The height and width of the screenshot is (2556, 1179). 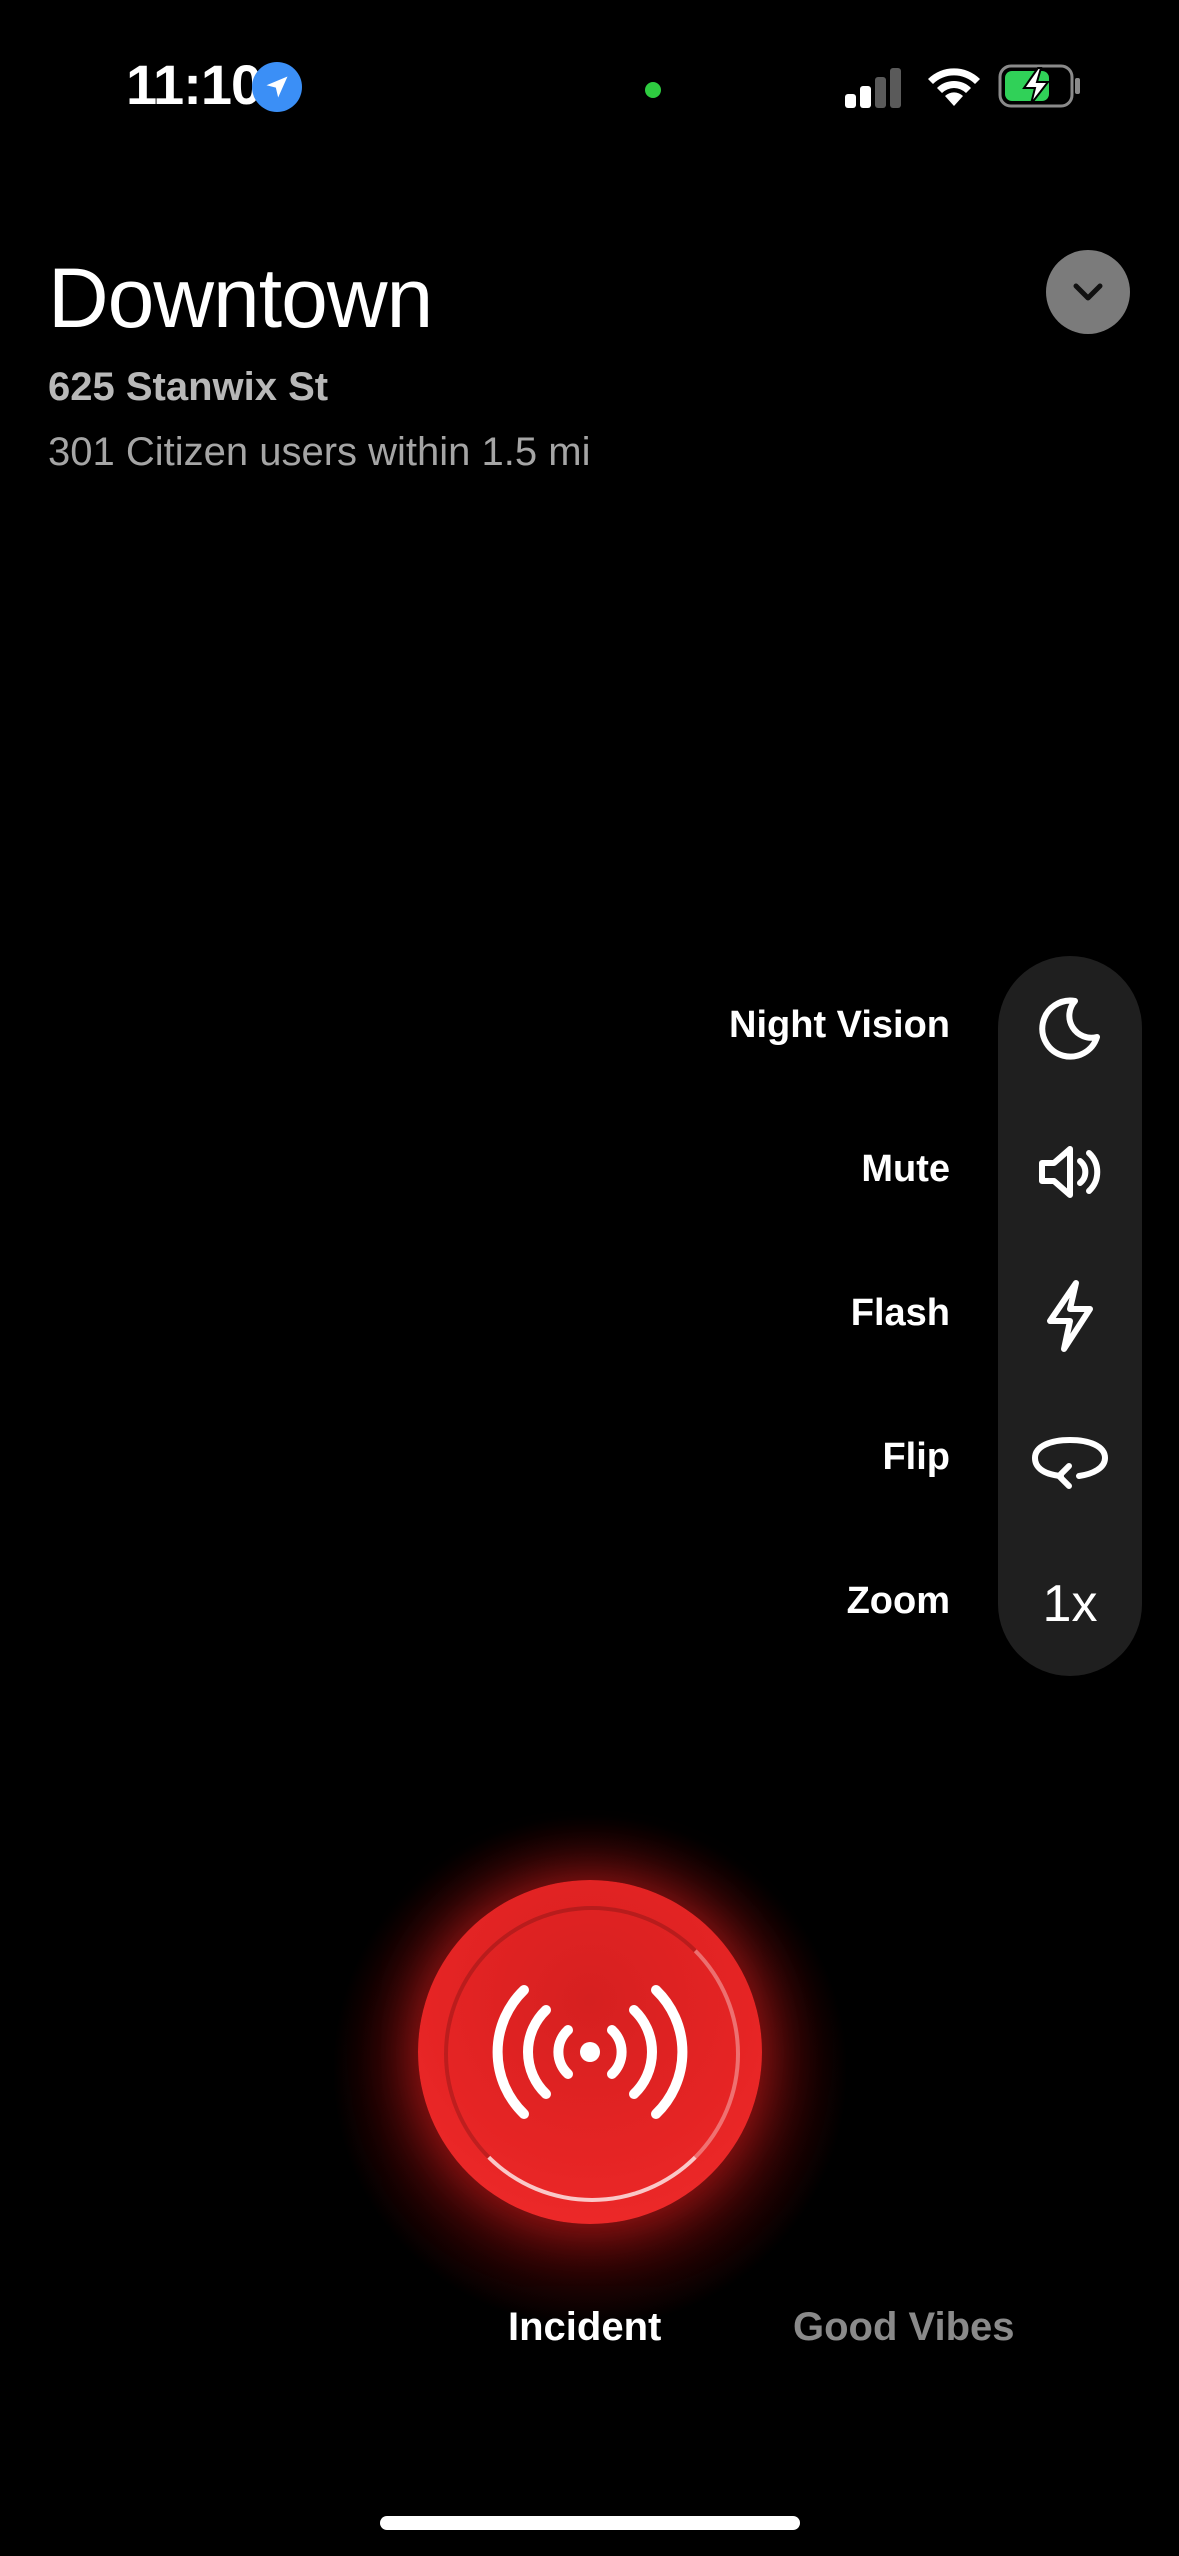 What do you see at coordinates (905, 1169) in the screenshot?
I see `mute-label: Mute` at bounding box center [905, 1169].